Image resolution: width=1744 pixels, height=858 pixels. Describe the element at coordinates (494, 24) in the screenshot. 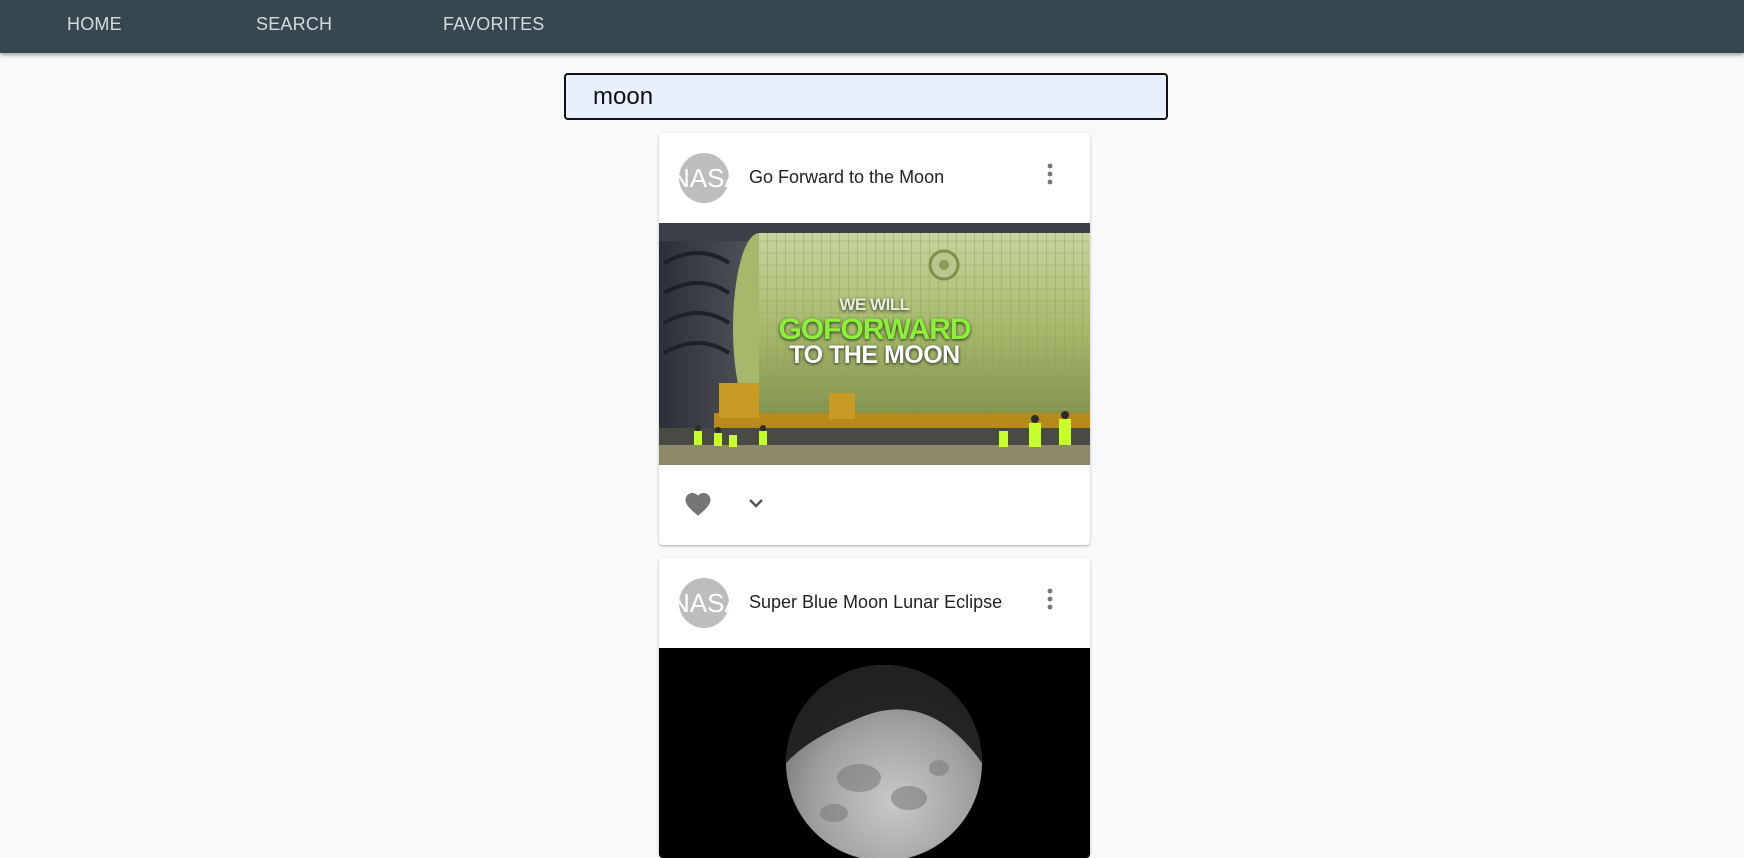

I see `nav-favorites-link: FAVORITES` at that location.